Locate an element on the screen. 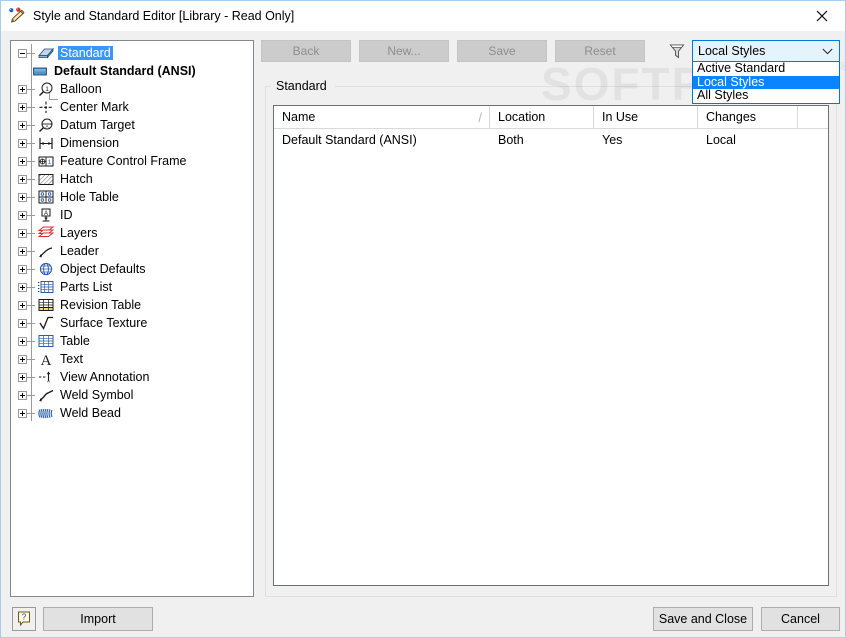 Image resolution: width=846 pixels, height=638 pixels. help-button: ? is located at coordinates (24, 619).